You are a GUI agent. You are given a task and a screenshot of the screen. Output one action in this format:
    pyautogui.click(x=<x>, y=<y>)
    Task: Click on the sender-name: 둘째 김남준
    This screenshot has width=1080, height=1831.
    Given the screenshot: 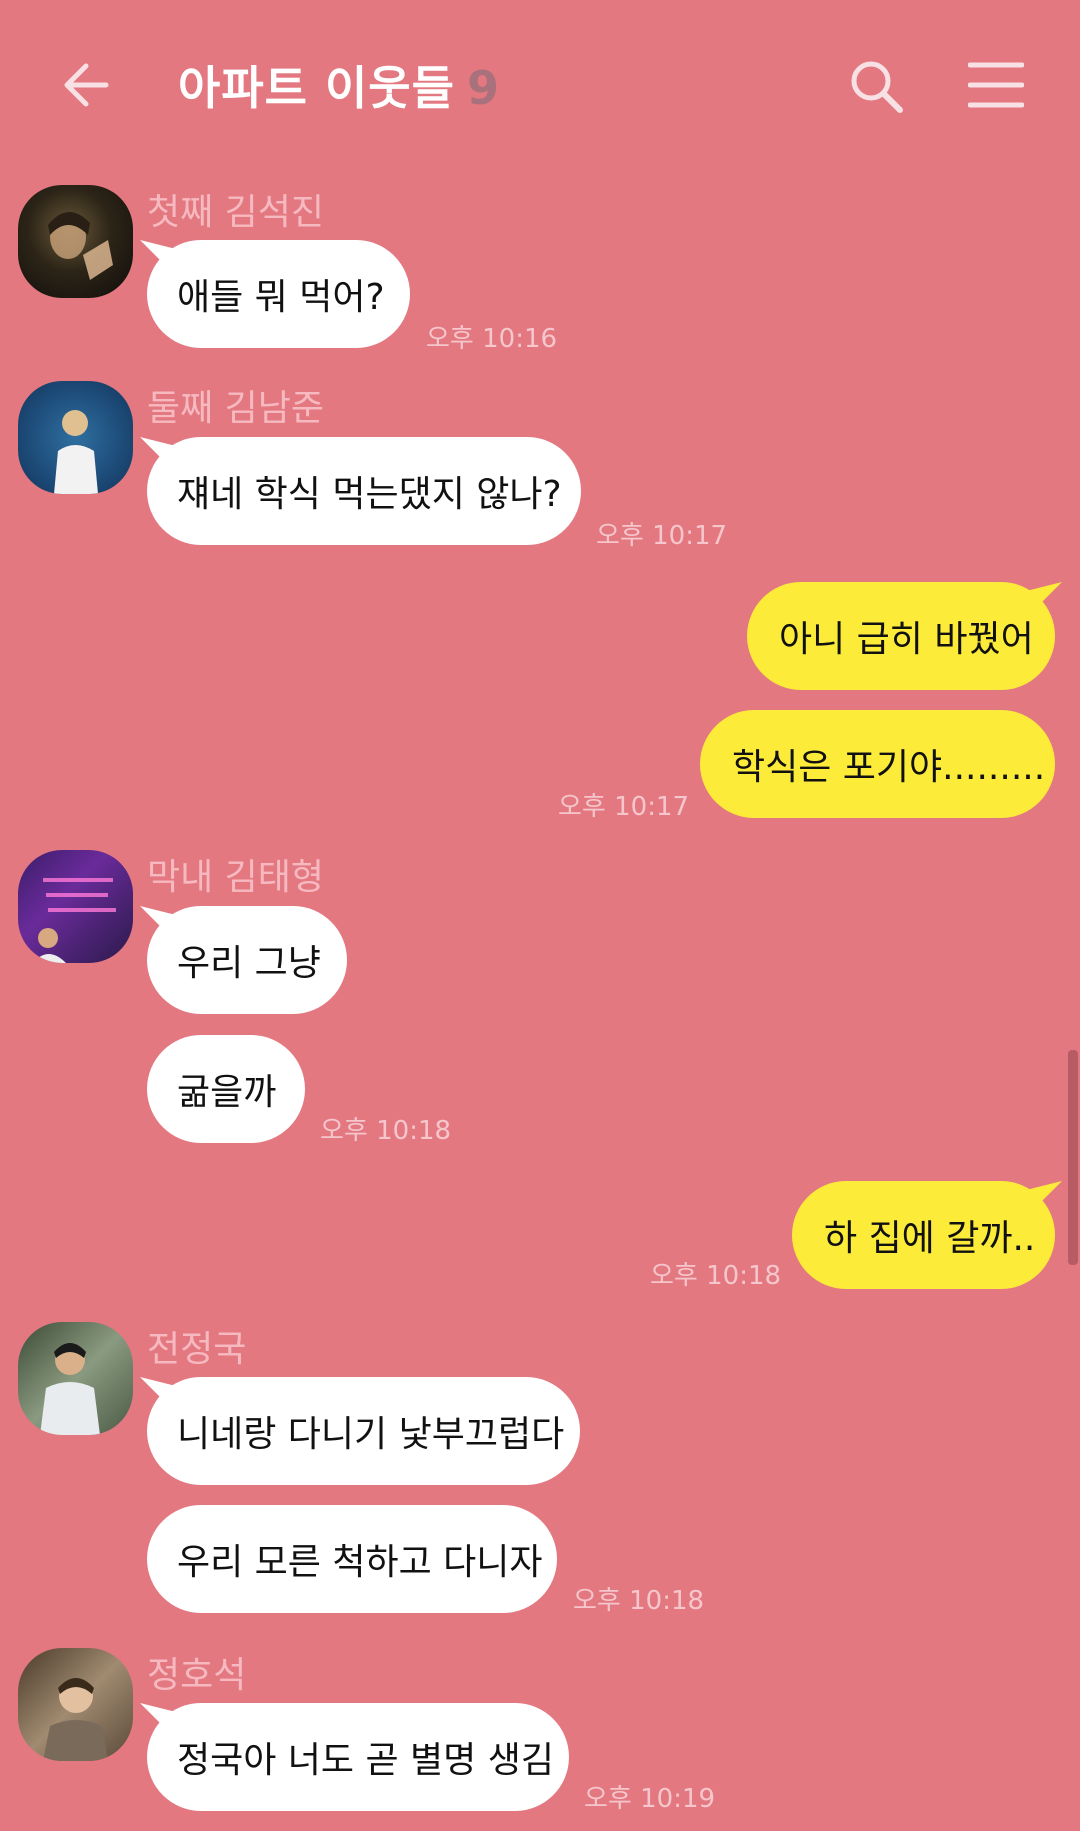 What is the action you would take?
    pyautogui.click(x=236, y=408)
    